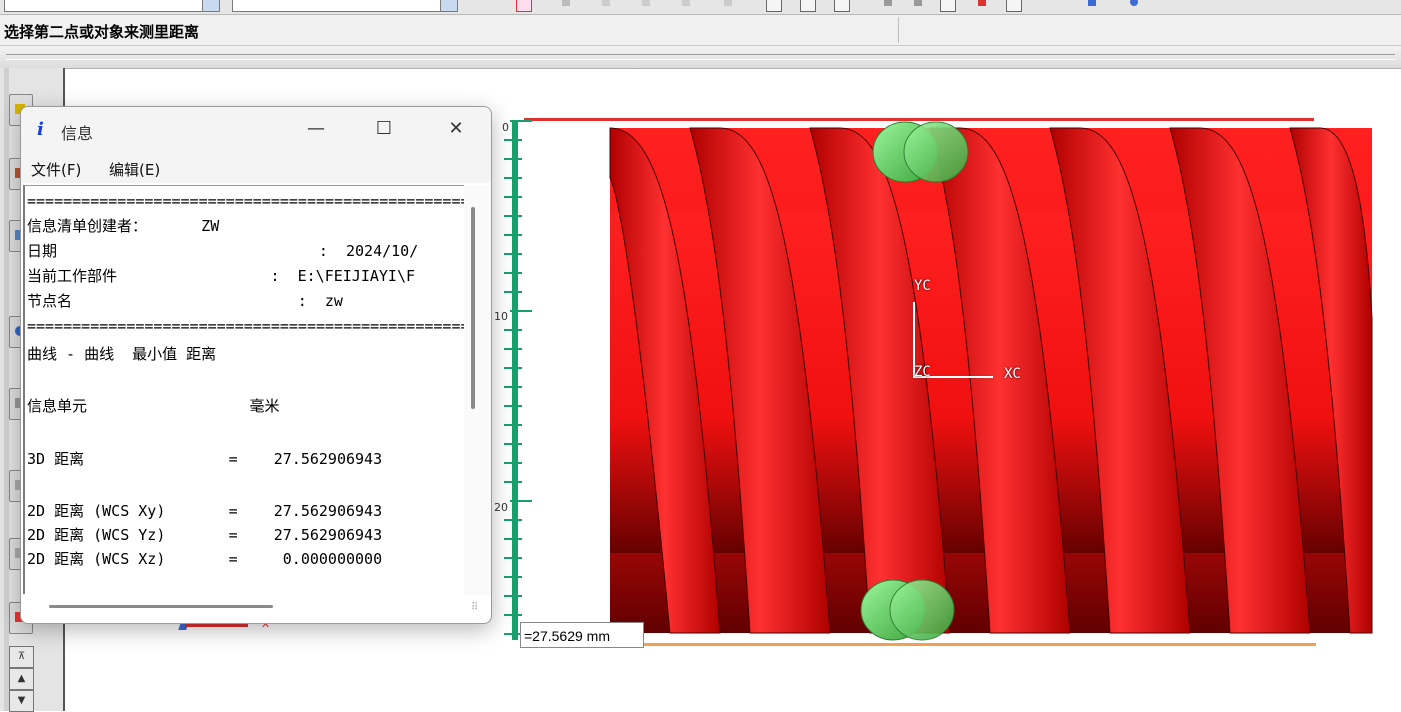 The width and height of the screenshot is (1401, 712). Describe the element at coordinates (256, 168) in the screenshot. I see `menu-bar: 文件(F) 编辑(E)` at that location.